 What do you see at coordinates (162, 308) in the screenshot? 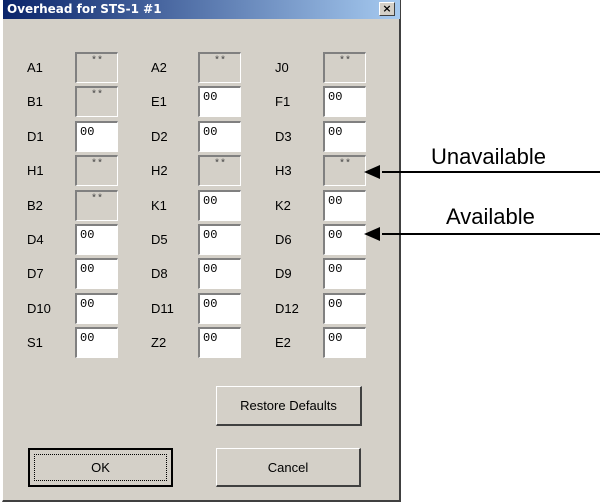
I see `byte-label: D11` at bounding box center [162, 308].